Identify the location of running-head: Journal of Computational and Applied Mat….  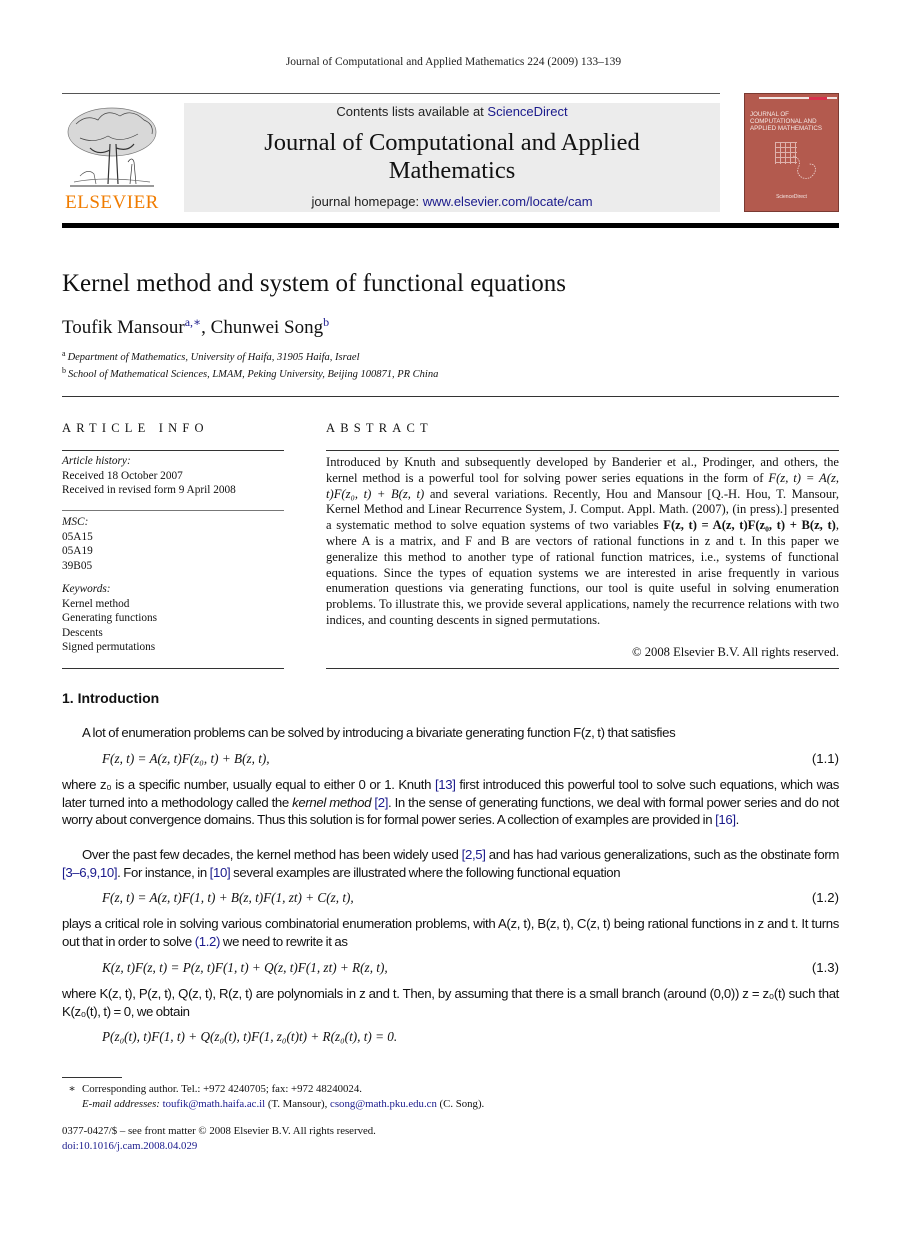
(453, 62).